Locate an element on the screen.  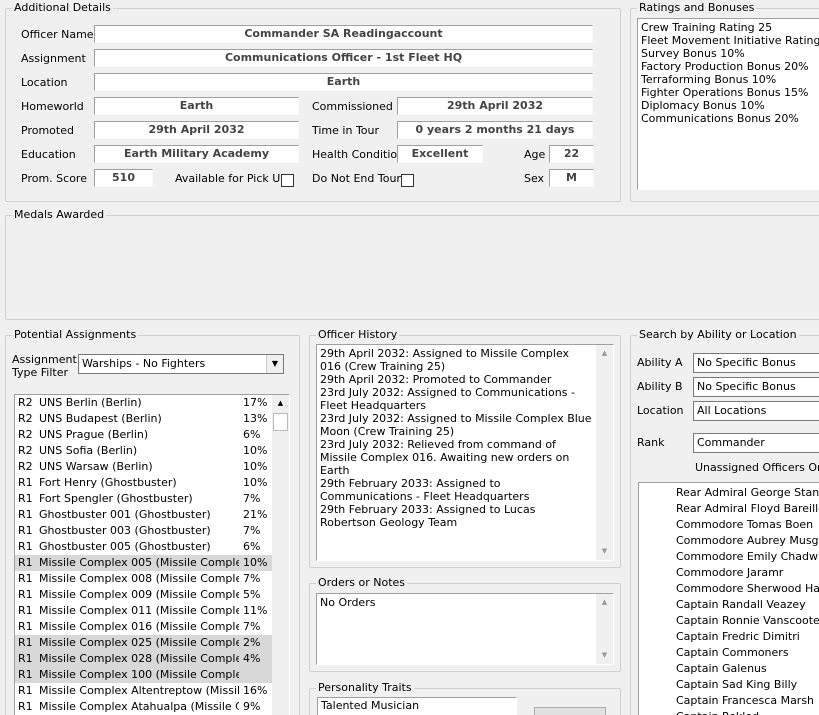
assignment-row: R1 Ghostbuster 003 (Ghostbuster) 7% is located at coordinates (143, 531).